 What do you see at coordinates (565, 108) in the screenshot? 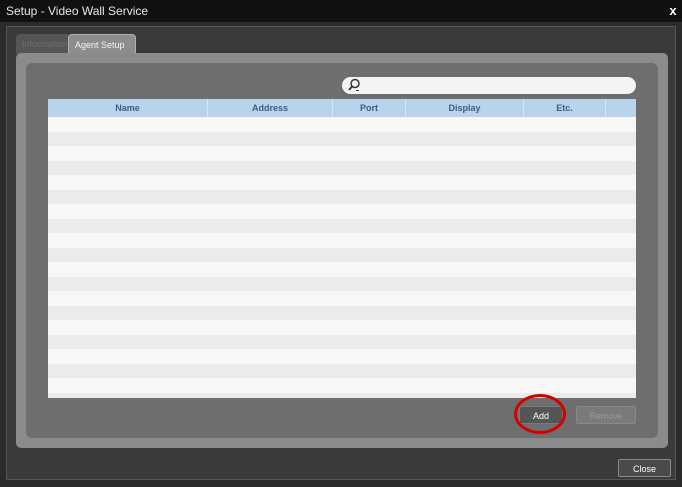
I see `column-header-etc: Etc.` at bounding box center [565, 108].